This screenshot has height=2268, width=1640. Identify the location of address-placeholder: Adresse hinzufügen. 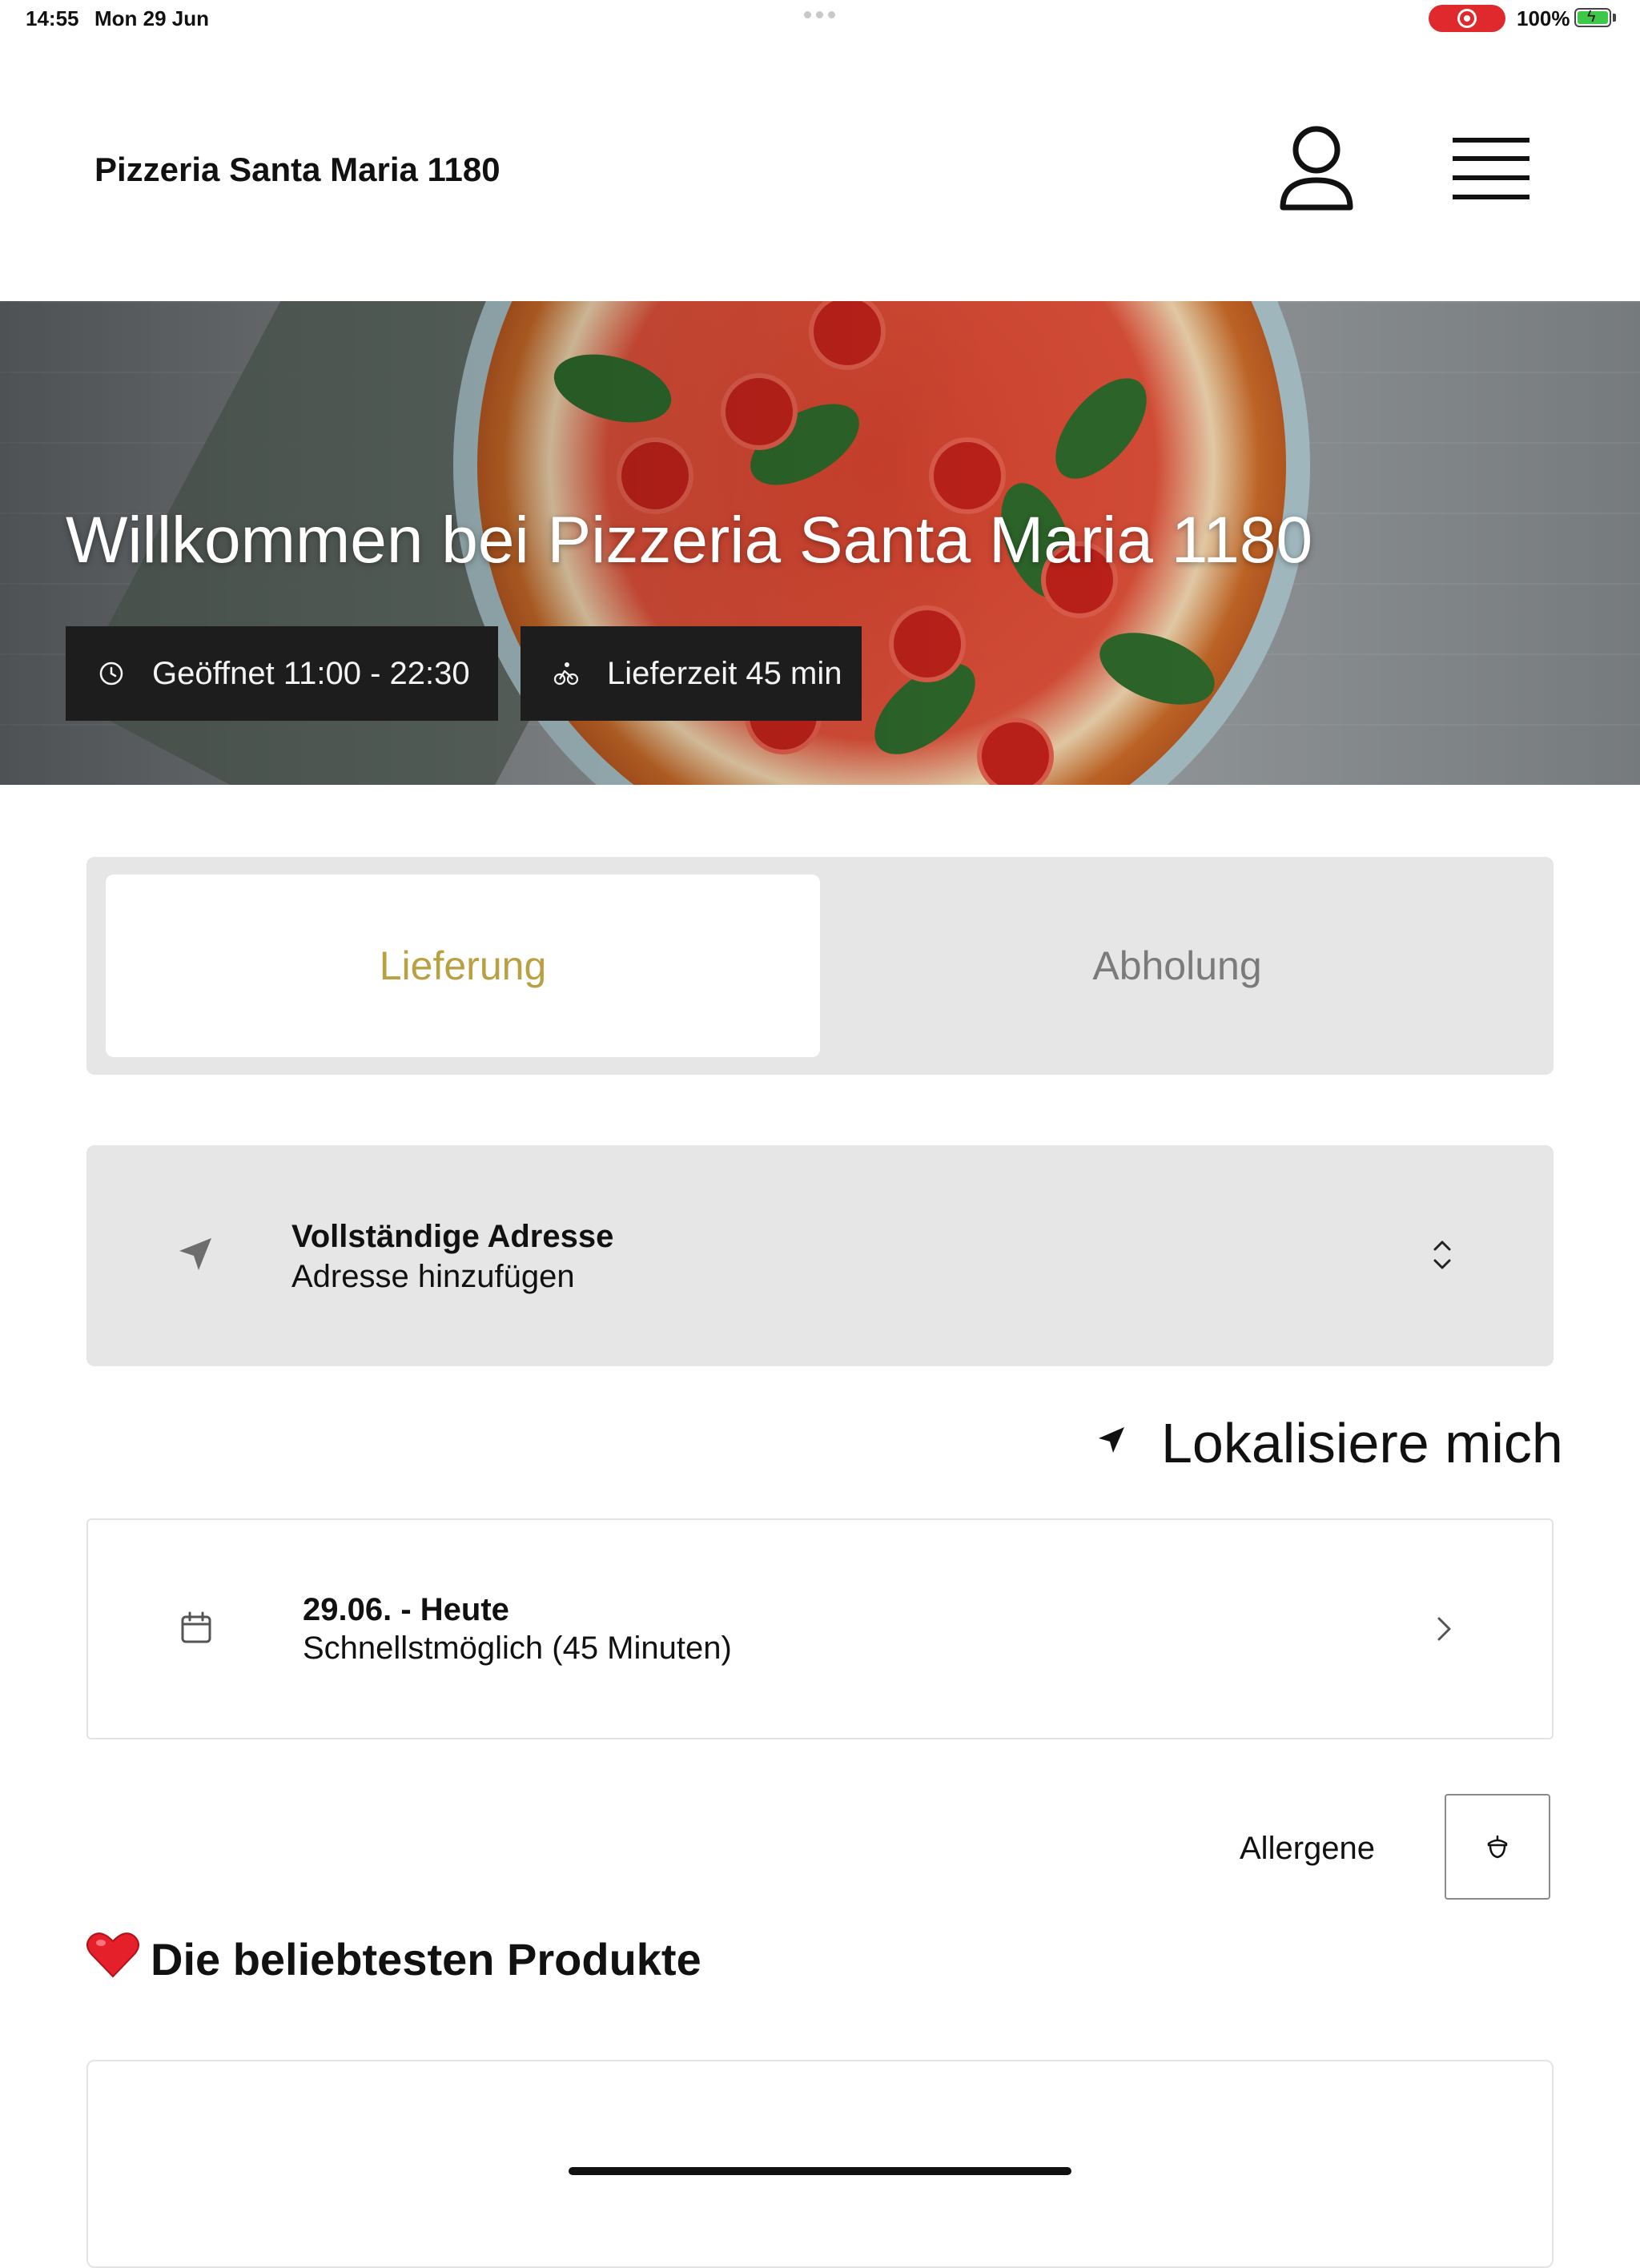
(433, 1276).